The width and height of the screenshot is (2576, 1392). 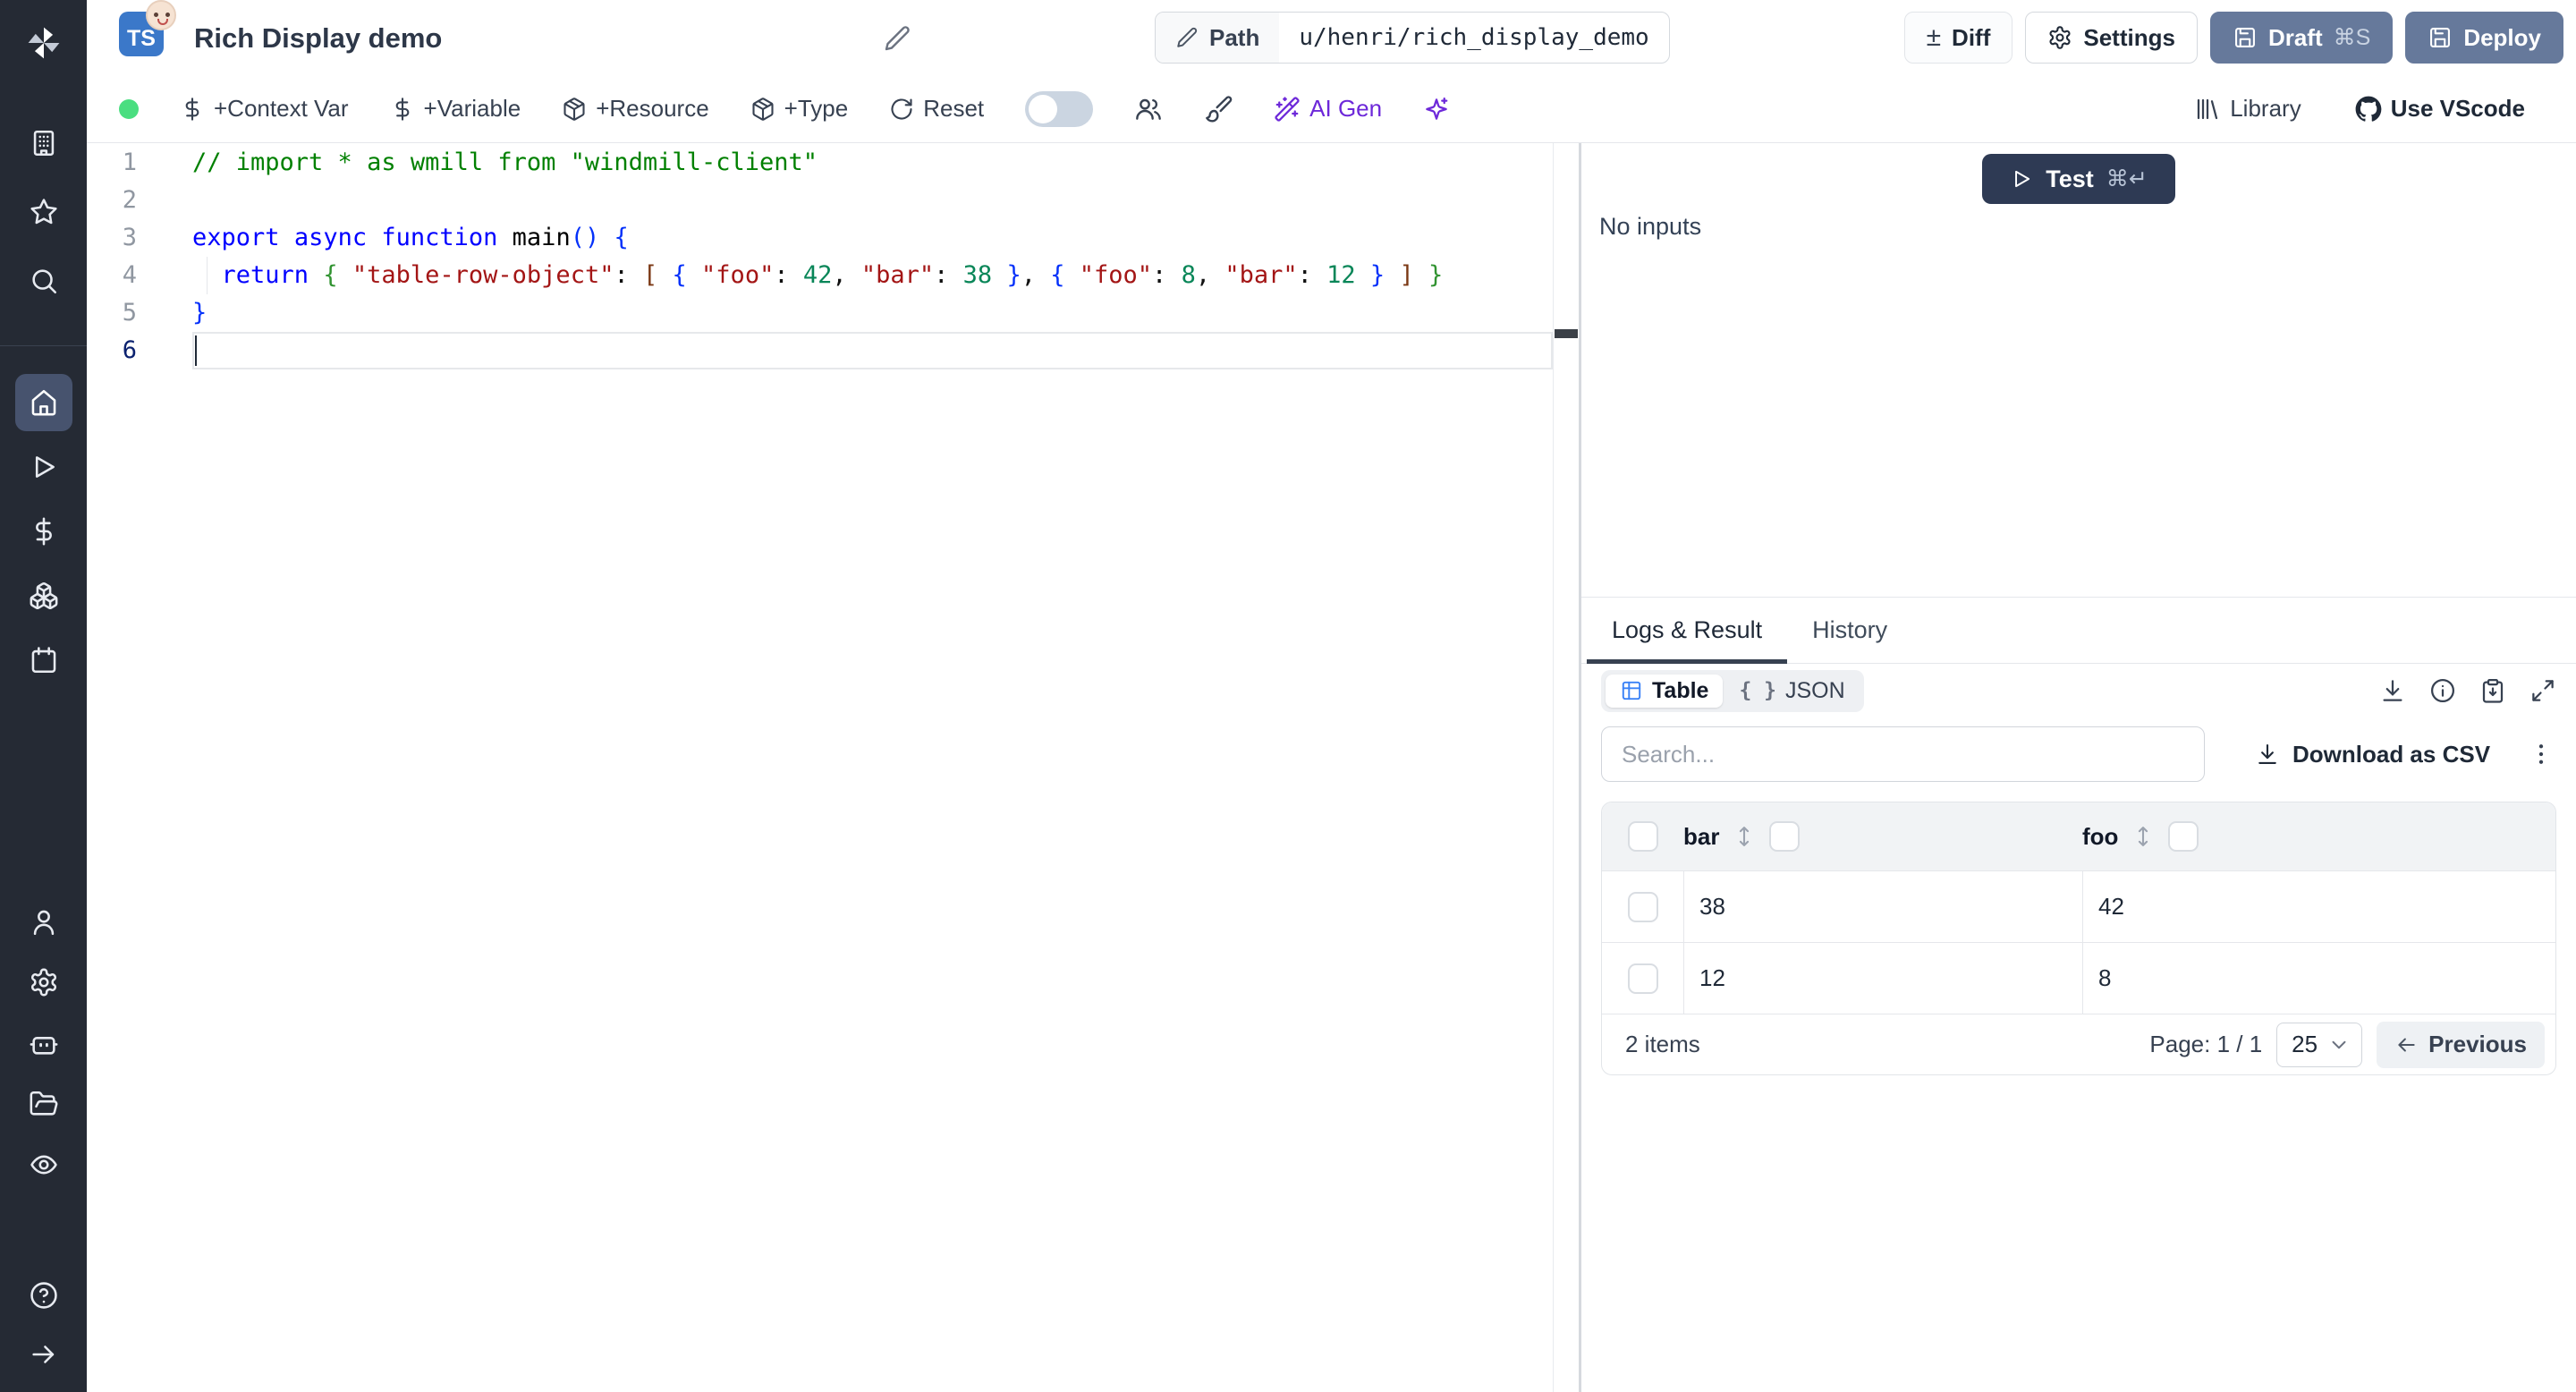 I want to click on result-info-button, so click(x=2442, y=690).